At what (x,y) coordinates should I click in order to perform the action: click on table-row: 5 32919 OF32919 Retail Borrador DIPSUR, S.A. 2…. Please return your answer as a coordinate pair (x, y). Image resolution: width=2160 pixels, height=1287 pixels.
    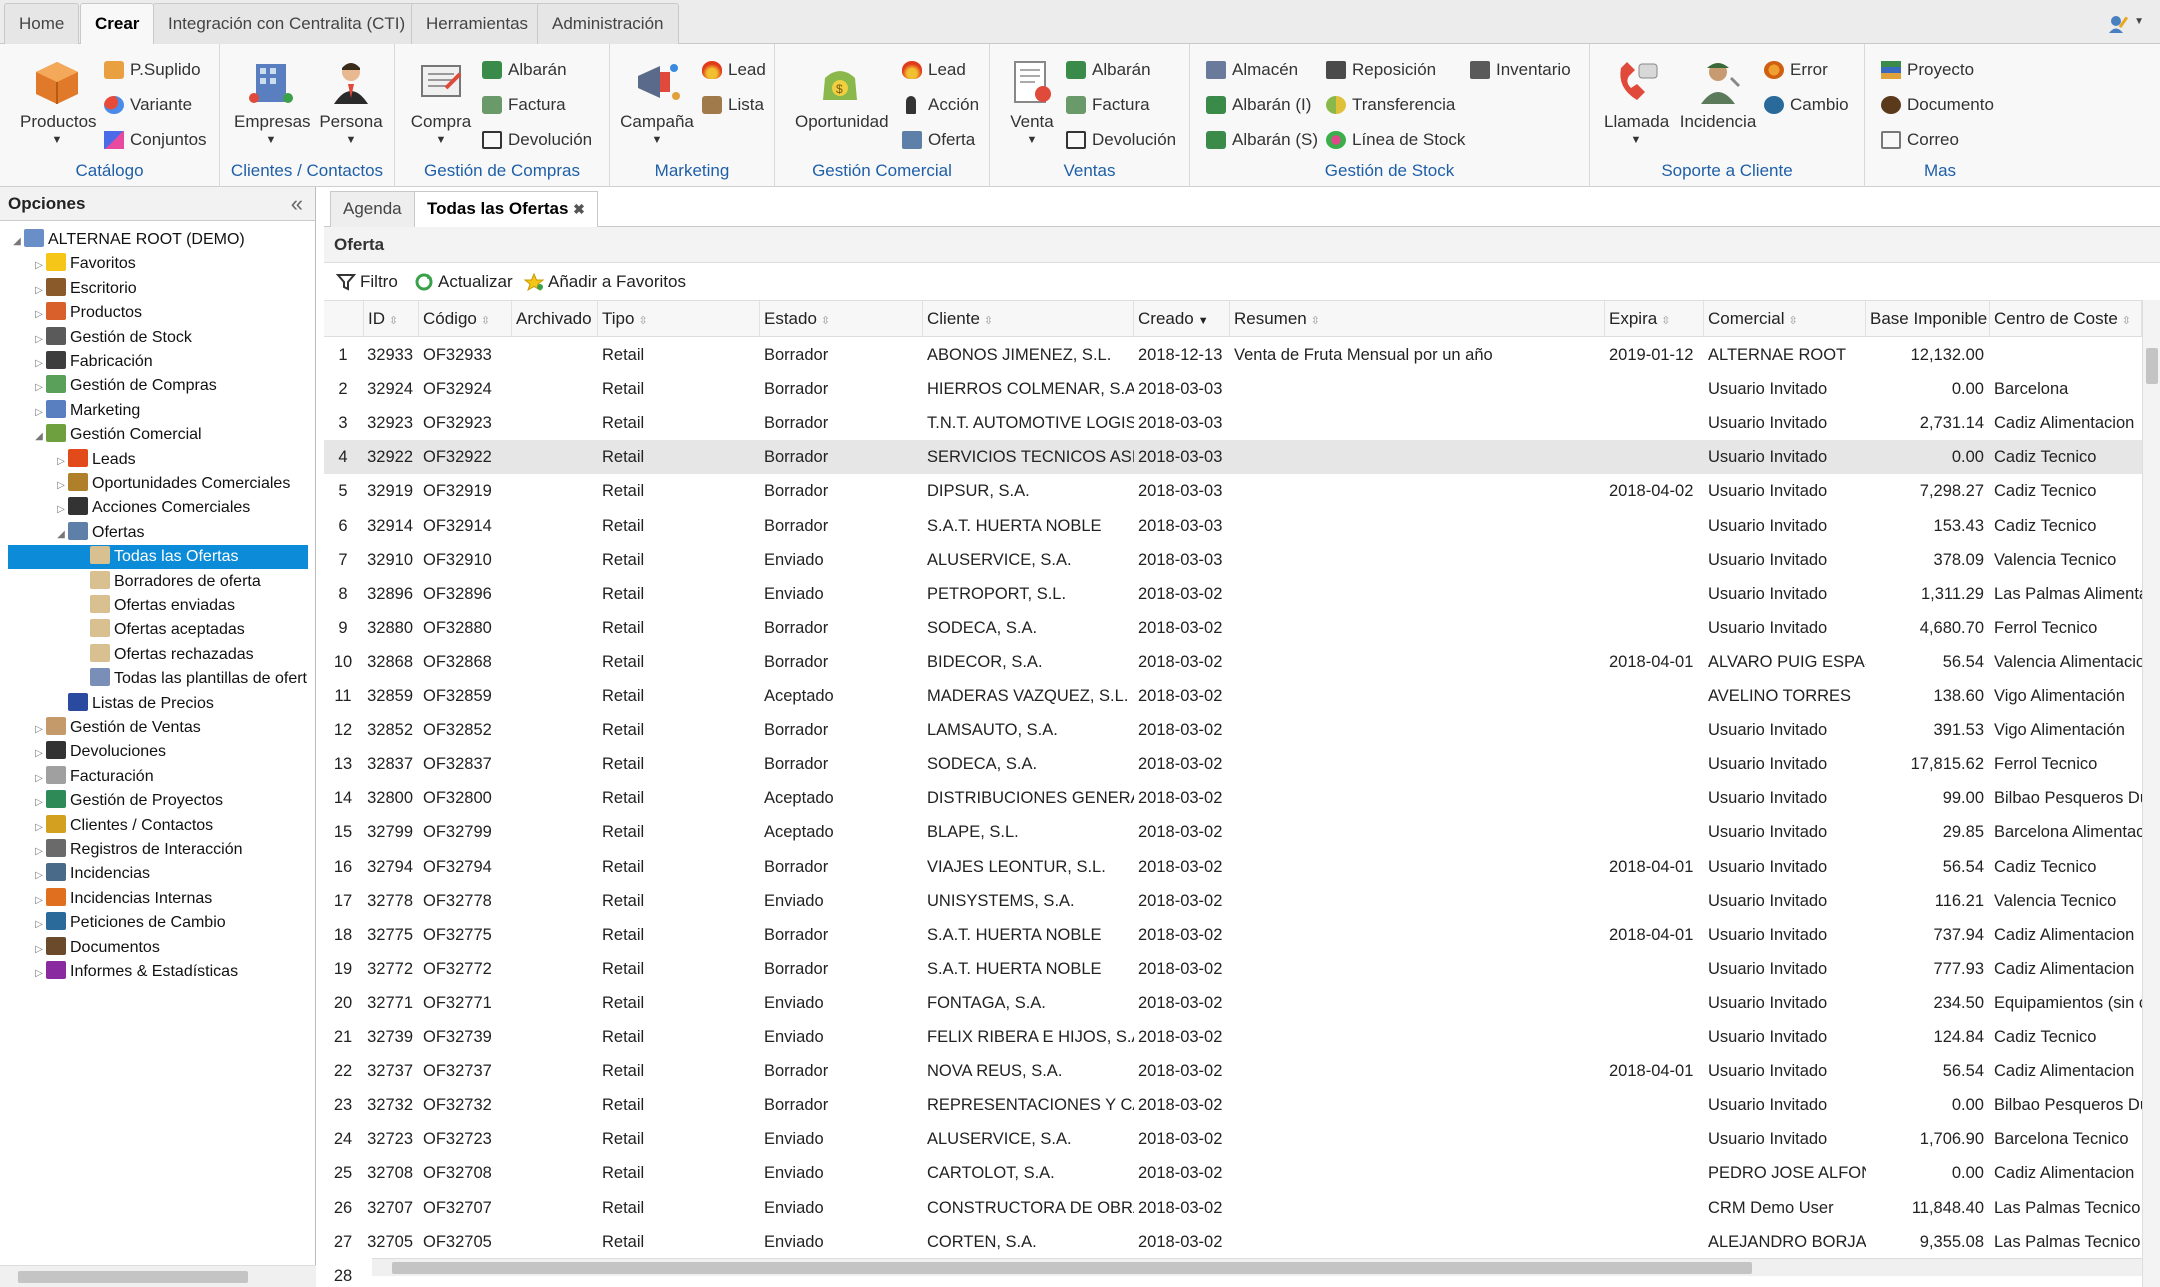
    Looking at the image, I should click on (1233, 491).